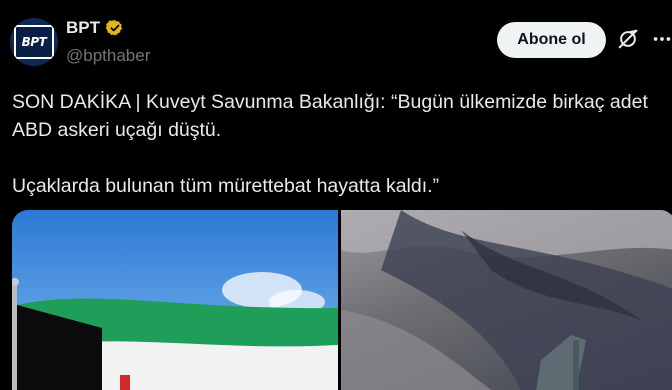  I want to click on author-display-name: BPT, so click(83, 28).